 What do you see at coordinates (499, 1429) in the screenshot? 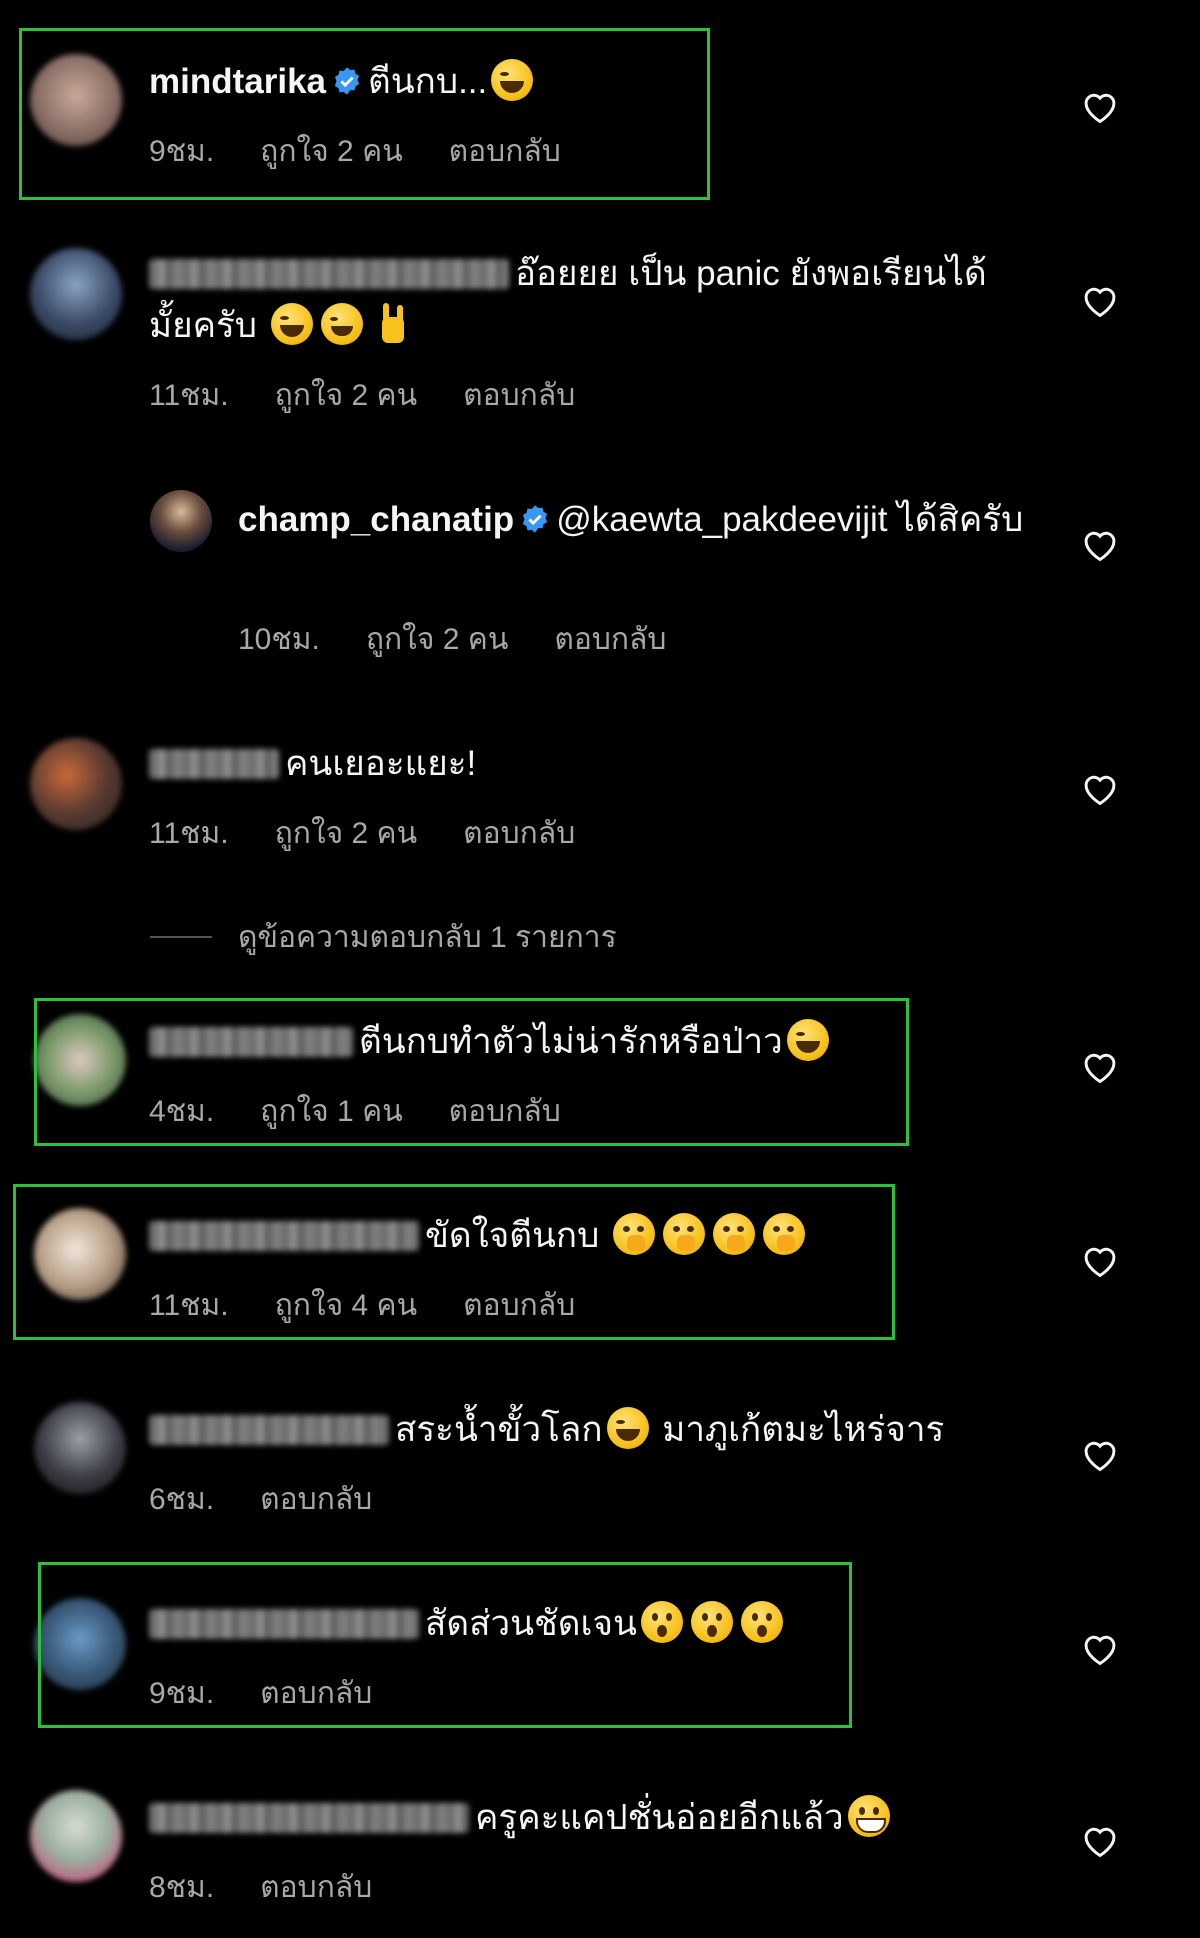
I see `comment-text: สระน้ำขั้วโลก` at bounding box center [499, 1429].